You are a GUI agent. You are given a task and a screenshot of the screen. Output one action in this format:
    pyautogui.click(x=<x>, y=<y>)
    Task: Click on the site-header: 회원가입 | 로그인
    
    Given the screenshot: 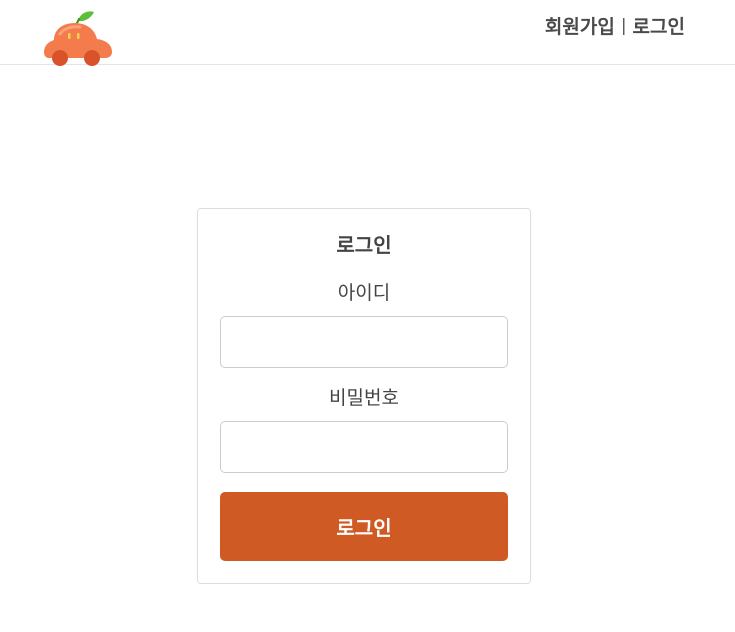 What is the action you would take?
    pyautogui.click(x=367, y=33)
    